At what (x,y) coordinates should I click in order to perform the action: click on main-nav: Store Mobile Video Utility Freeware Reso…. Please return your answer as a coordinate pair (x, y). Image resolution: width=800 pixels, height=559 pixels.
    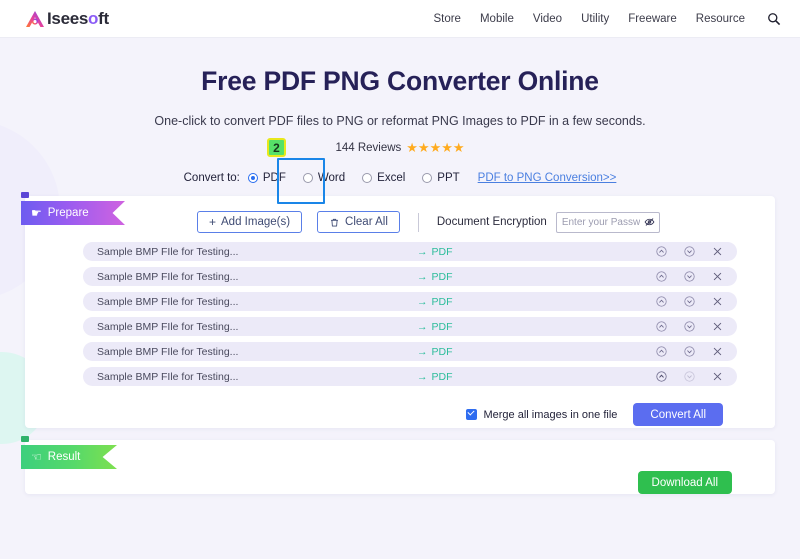
    Looking at the image, I should click on (607, 19).